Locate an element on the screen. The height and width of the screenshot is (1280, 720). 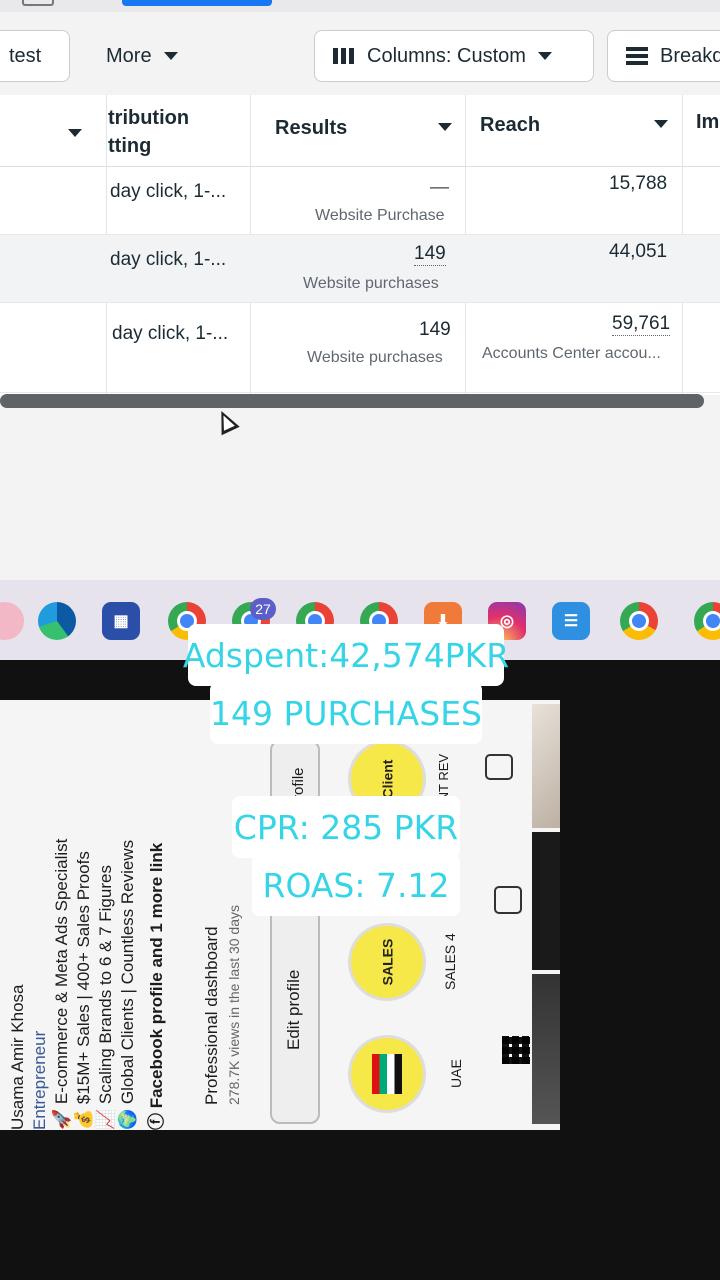
chrome-icon is located at coordinates (707, 621).